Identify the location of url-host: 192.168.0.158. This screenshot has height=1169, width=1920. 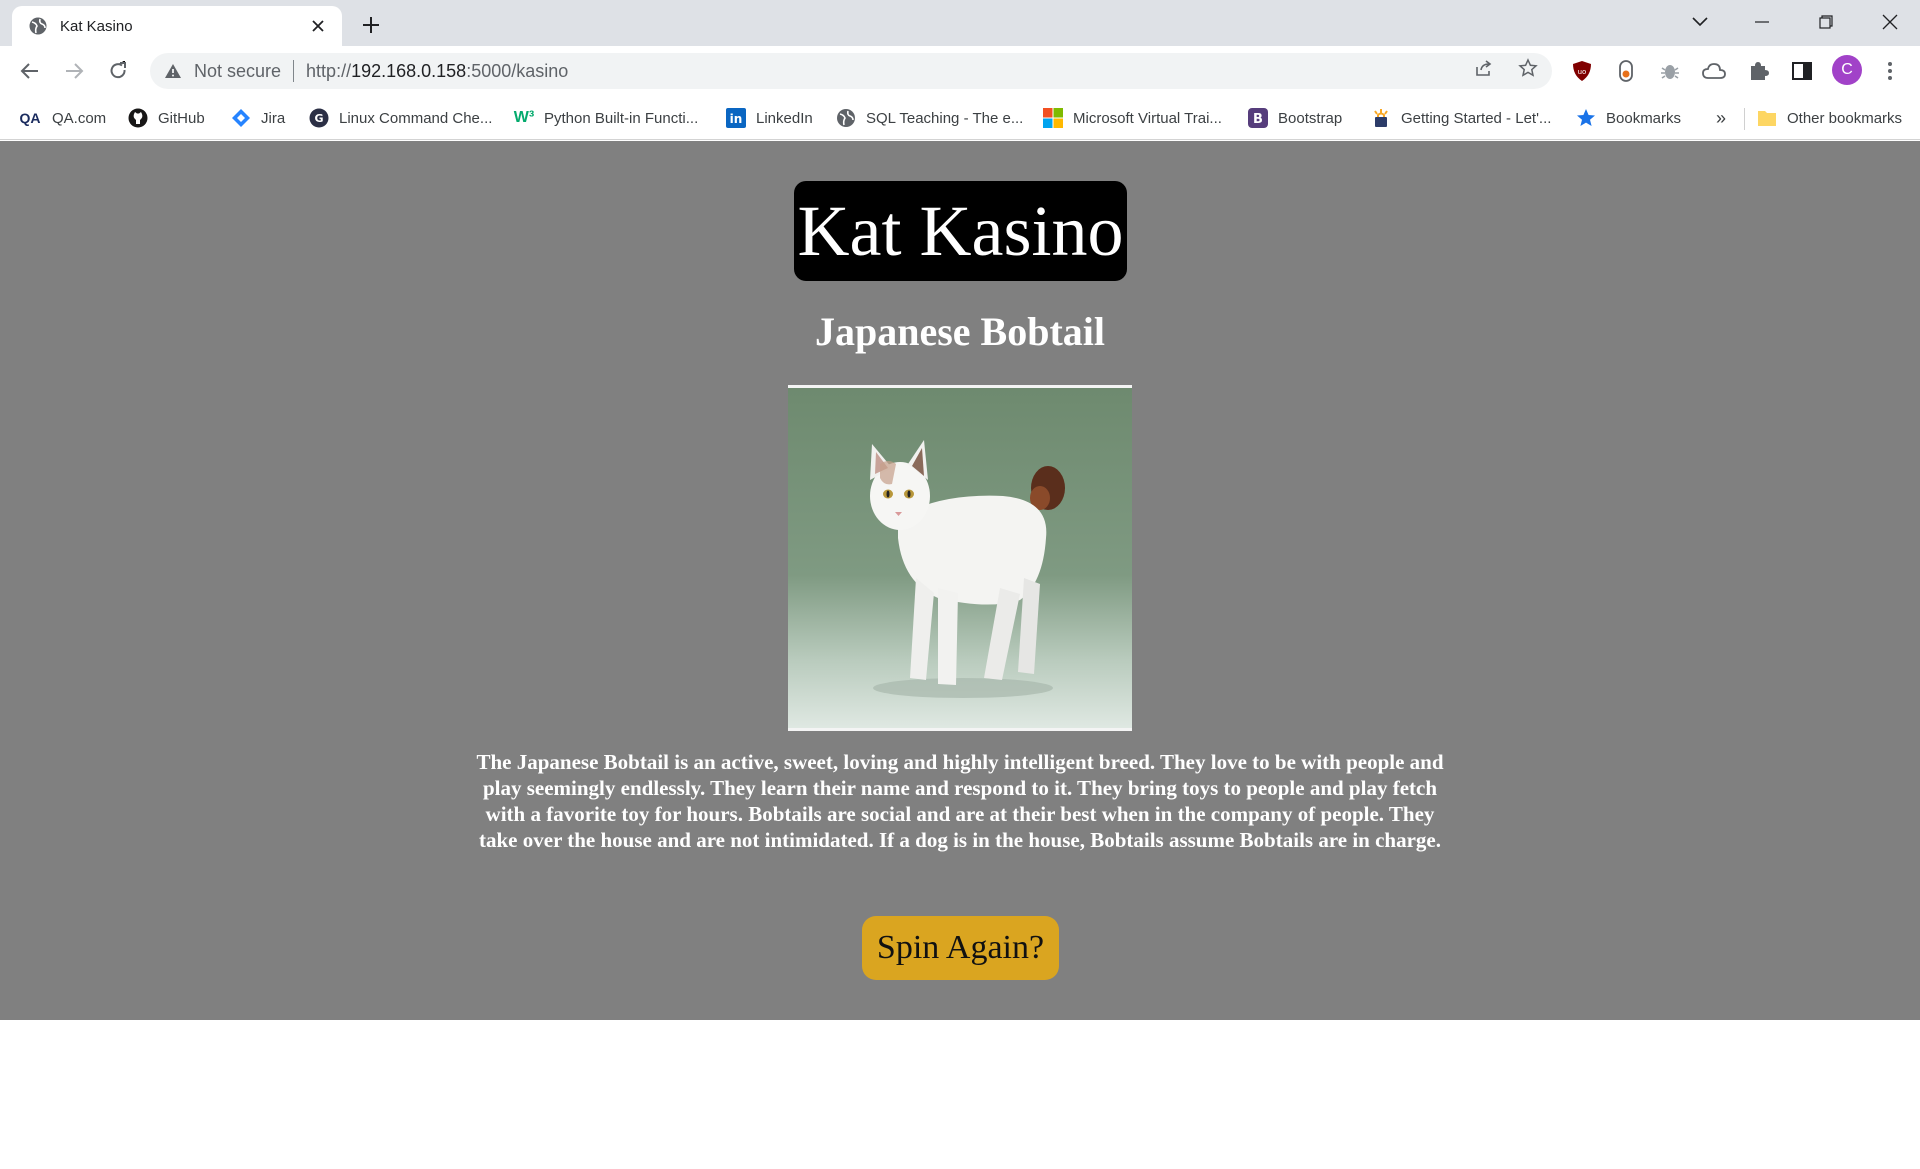
(409, 70).